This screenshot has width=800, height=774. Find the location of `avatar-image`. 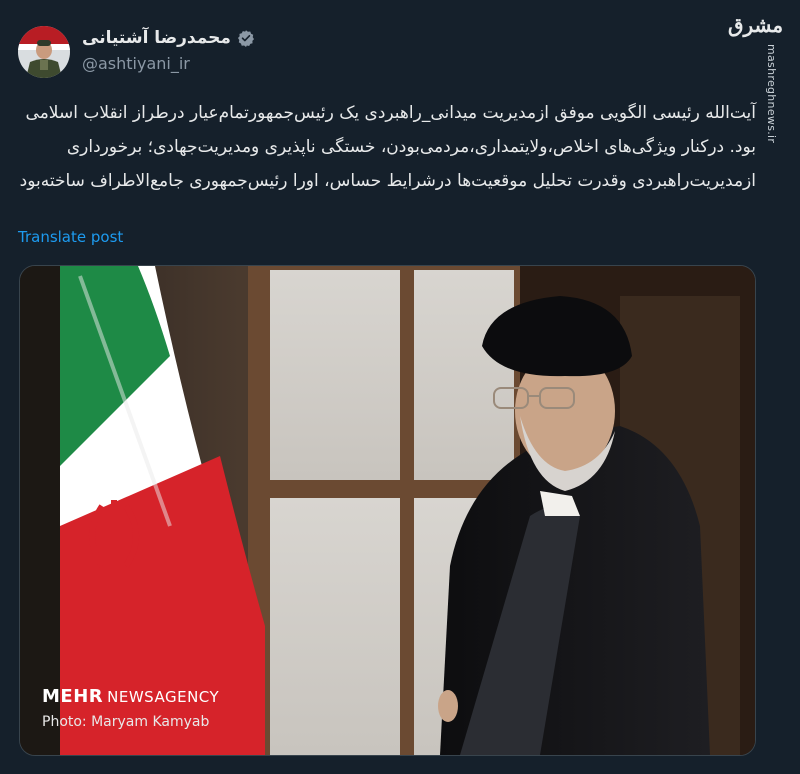

avatar-image is located at coordinates (44, 52).